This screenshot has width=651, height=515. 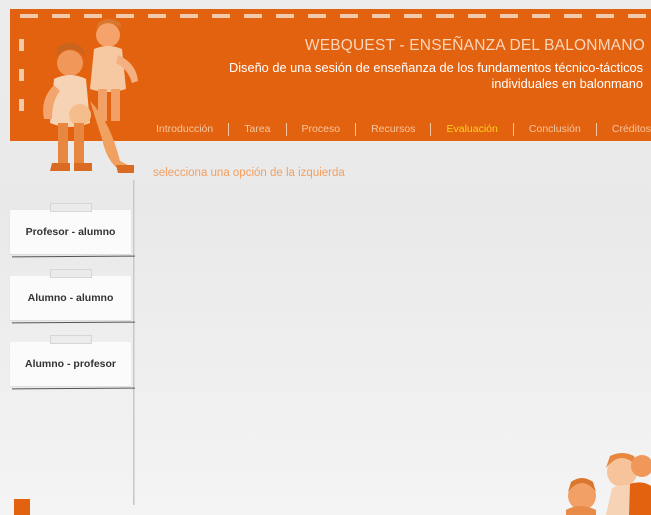 What do you see at coordinates (257, 129) in the screenshot?
I see `nav-item-tarea: Tarea` at bounding box center [257, 129].